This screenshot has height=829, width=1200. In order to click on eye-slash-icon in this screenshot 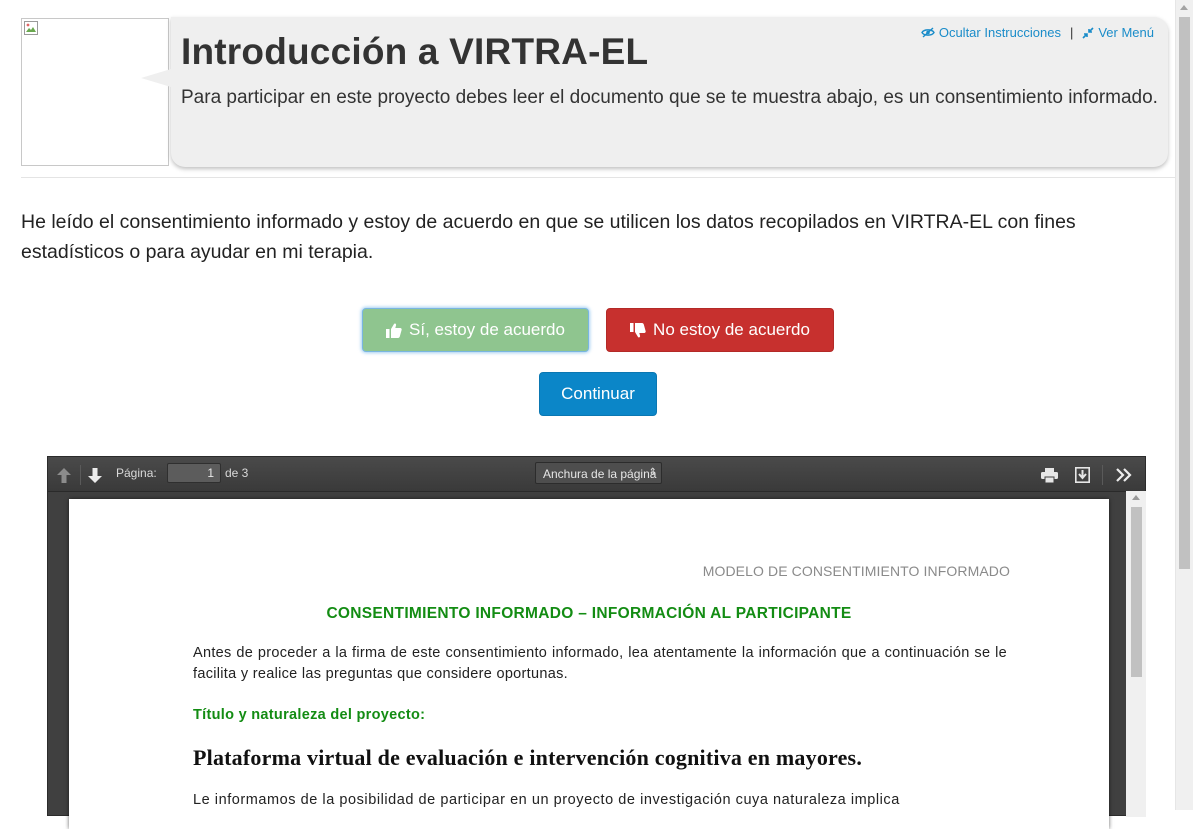, I will do `click(928, 32)`.